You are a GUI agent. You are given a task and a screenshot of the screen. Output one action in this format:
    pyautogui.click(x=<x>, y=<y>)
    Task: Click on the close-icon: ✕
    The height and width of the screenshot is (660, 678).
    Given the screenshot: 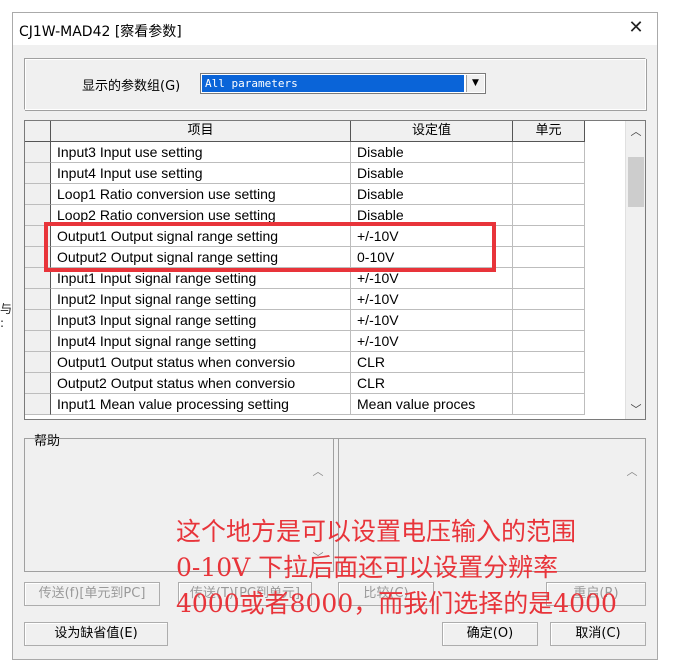 What is the action you would take?
    pyautogui.click(x=636, y=29)
    